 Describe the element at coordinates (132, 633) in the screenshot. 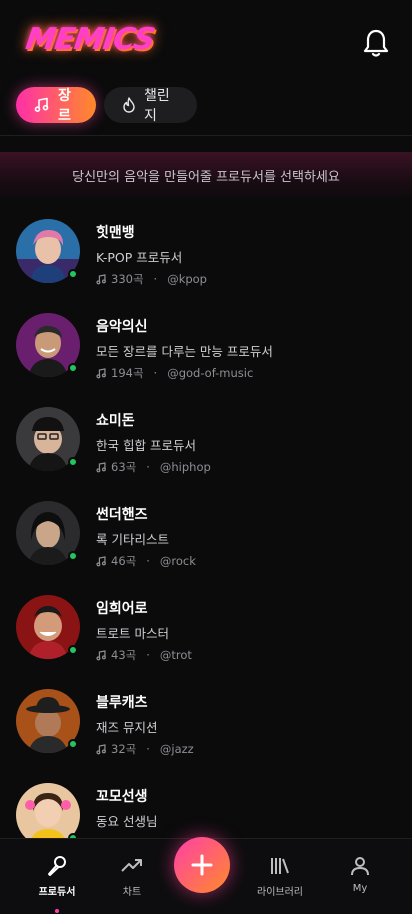

I see `producer-description: 트로트 마스터` at that location.